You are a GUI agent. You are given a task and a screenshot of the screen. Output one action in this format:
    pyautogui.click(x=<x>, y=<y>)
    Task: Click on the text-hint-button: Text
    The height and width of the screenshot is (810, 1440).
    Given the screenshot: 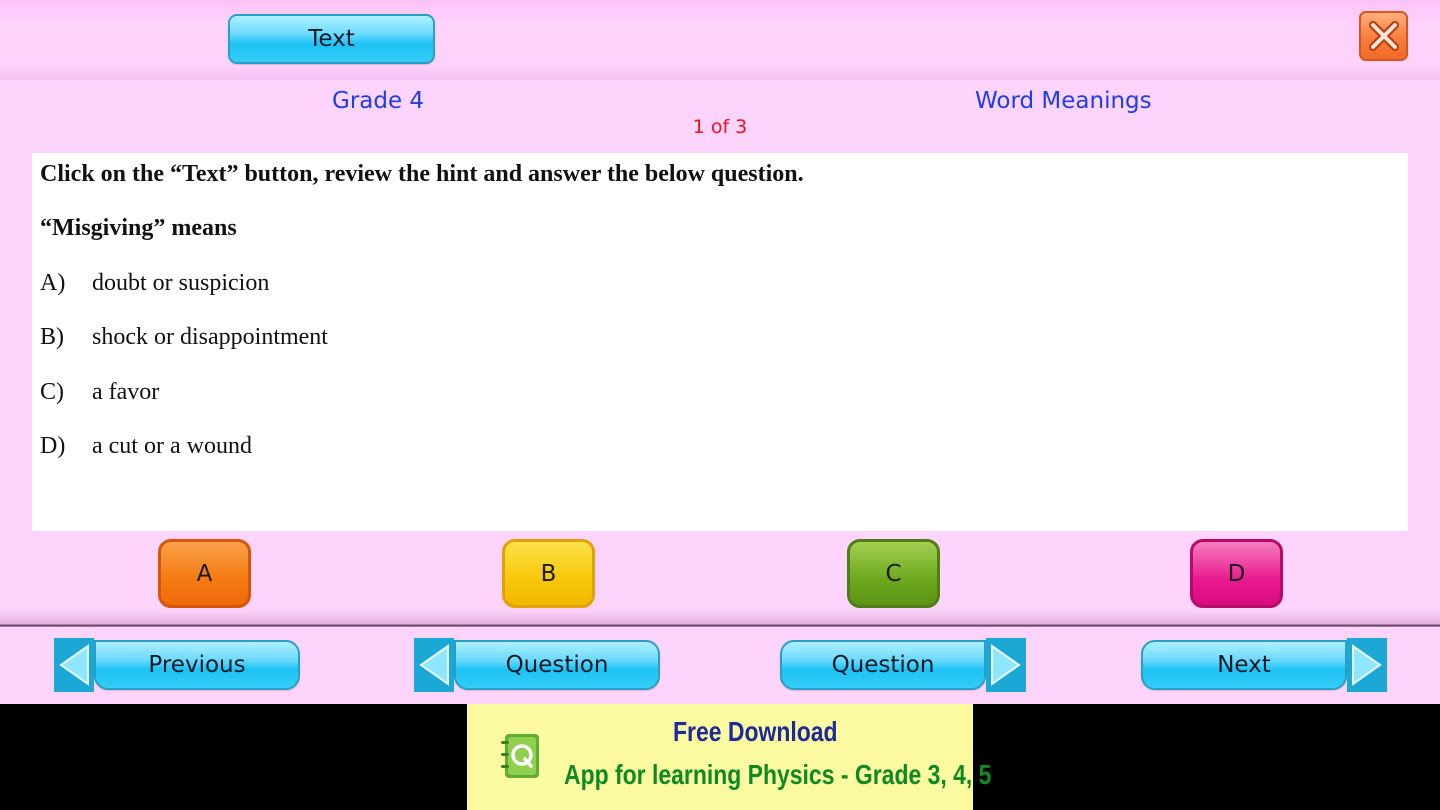 What is the action you would take?
    pyautogui.click(x=331, y=39)
    